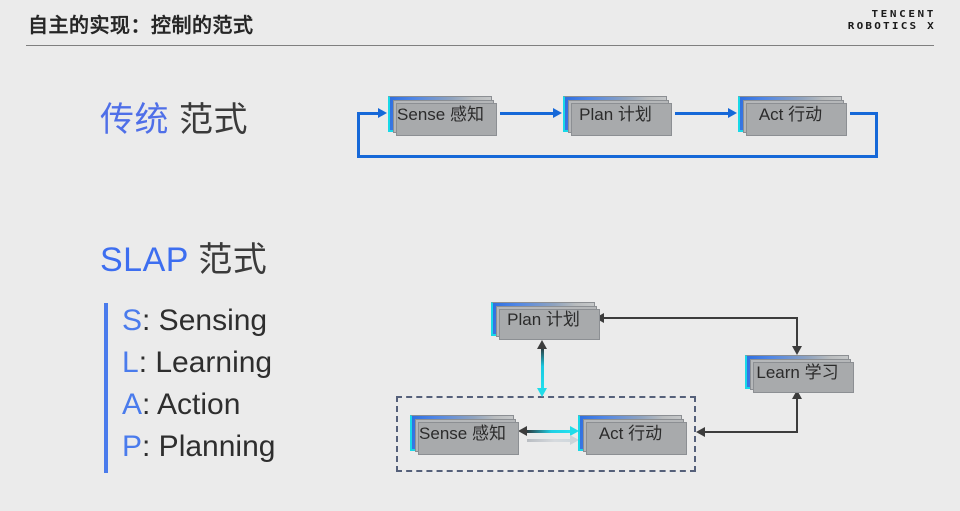 The image size is (960, 511). I want to click on arrowhead-feedback-to-sense, so click(382, 113).